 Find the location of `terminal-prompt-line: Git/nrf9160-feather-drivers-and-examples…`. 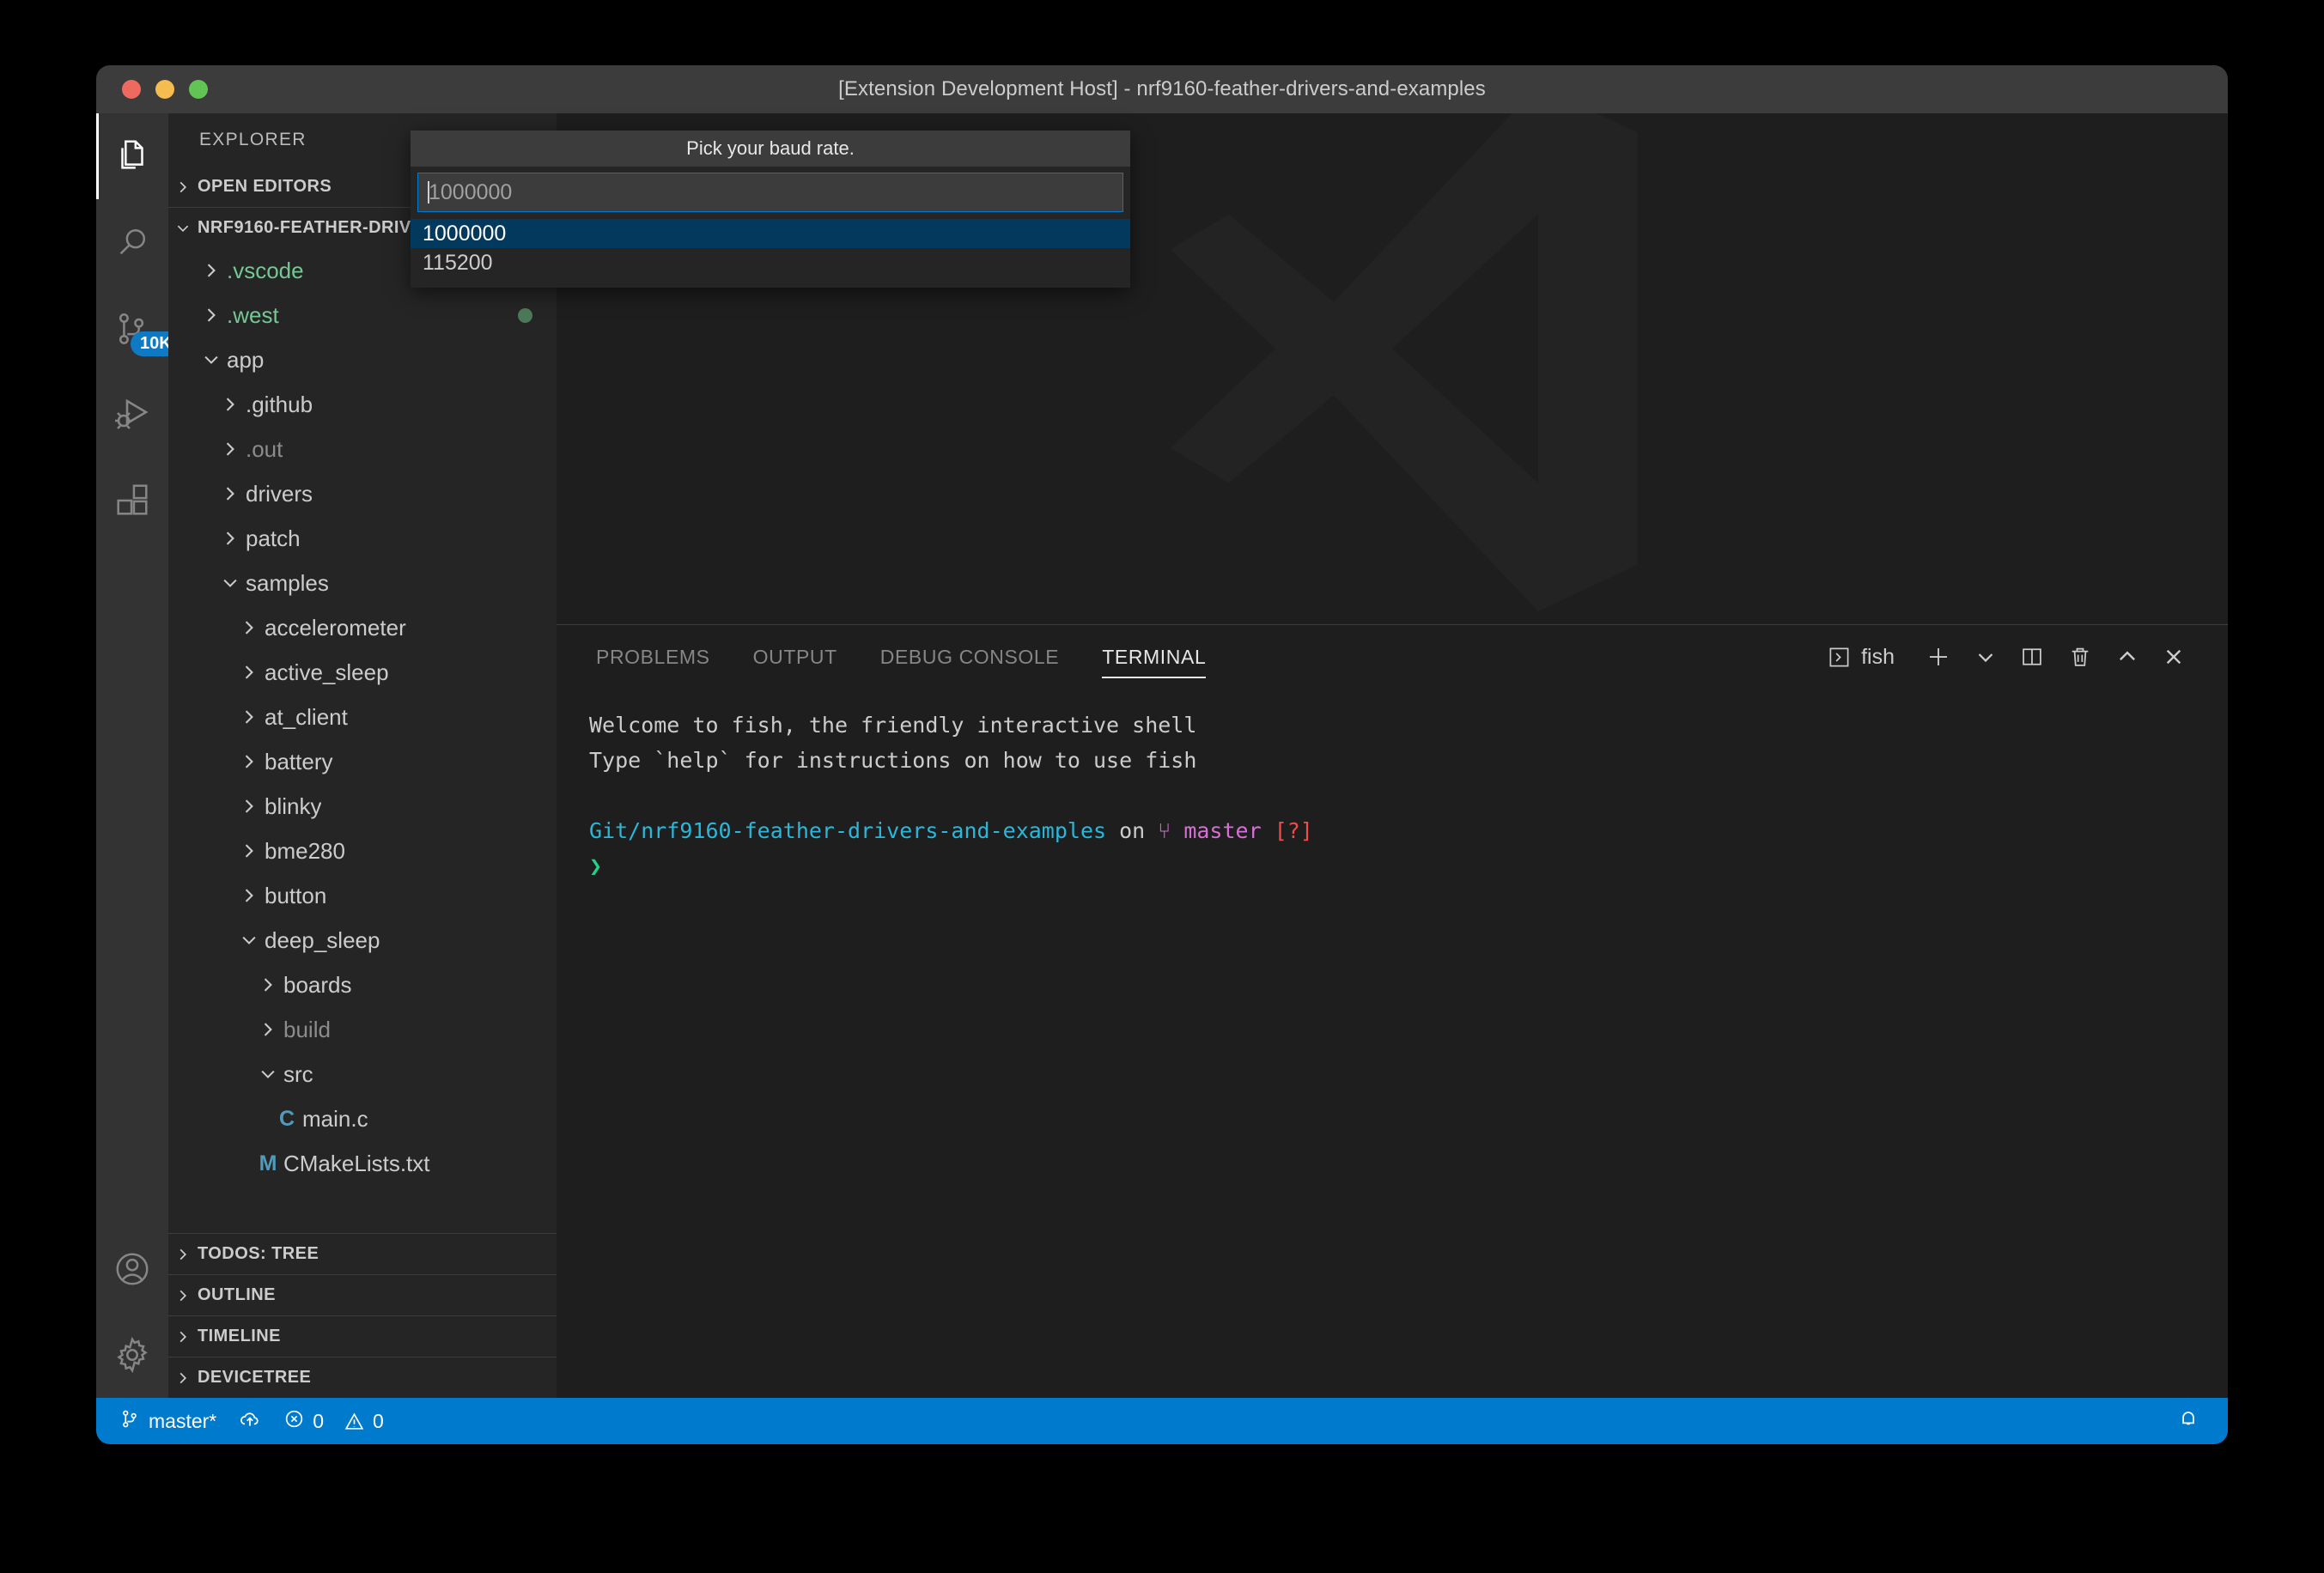

terminal-prompt-line: Git/nrf9160-feather-drivers-and-examples… is located at coordinates (1409, 831).